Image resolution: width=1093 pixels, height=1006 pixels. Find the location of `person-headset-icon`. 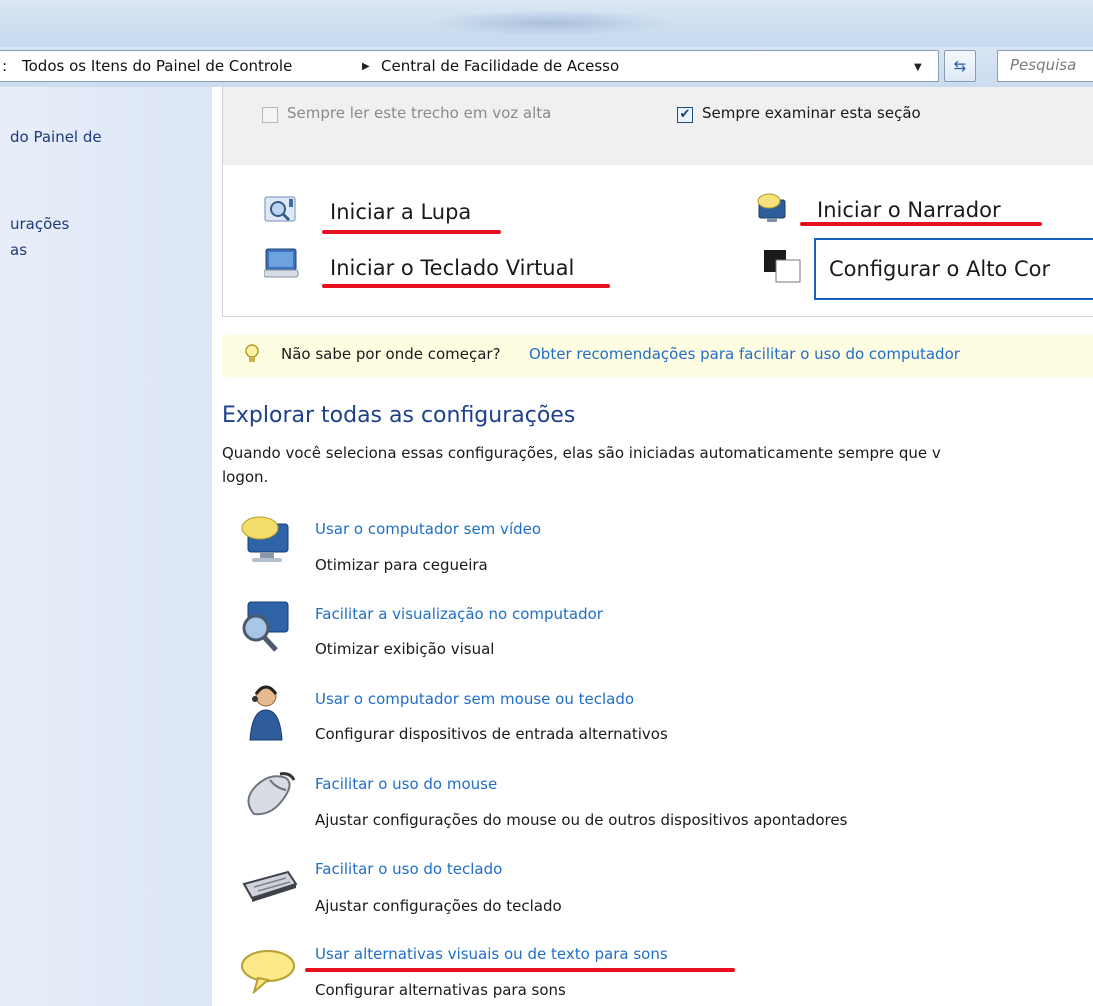

person-headset-icon is located at coordinates (266, 713).